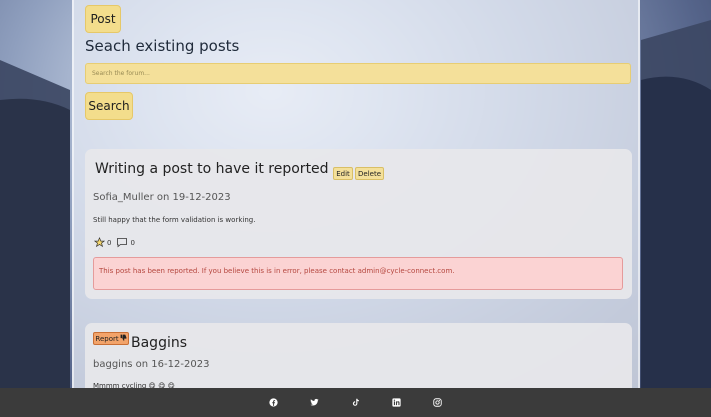  I want to click on post-meta: baggins on 16-12-2023, so click(151, 364).